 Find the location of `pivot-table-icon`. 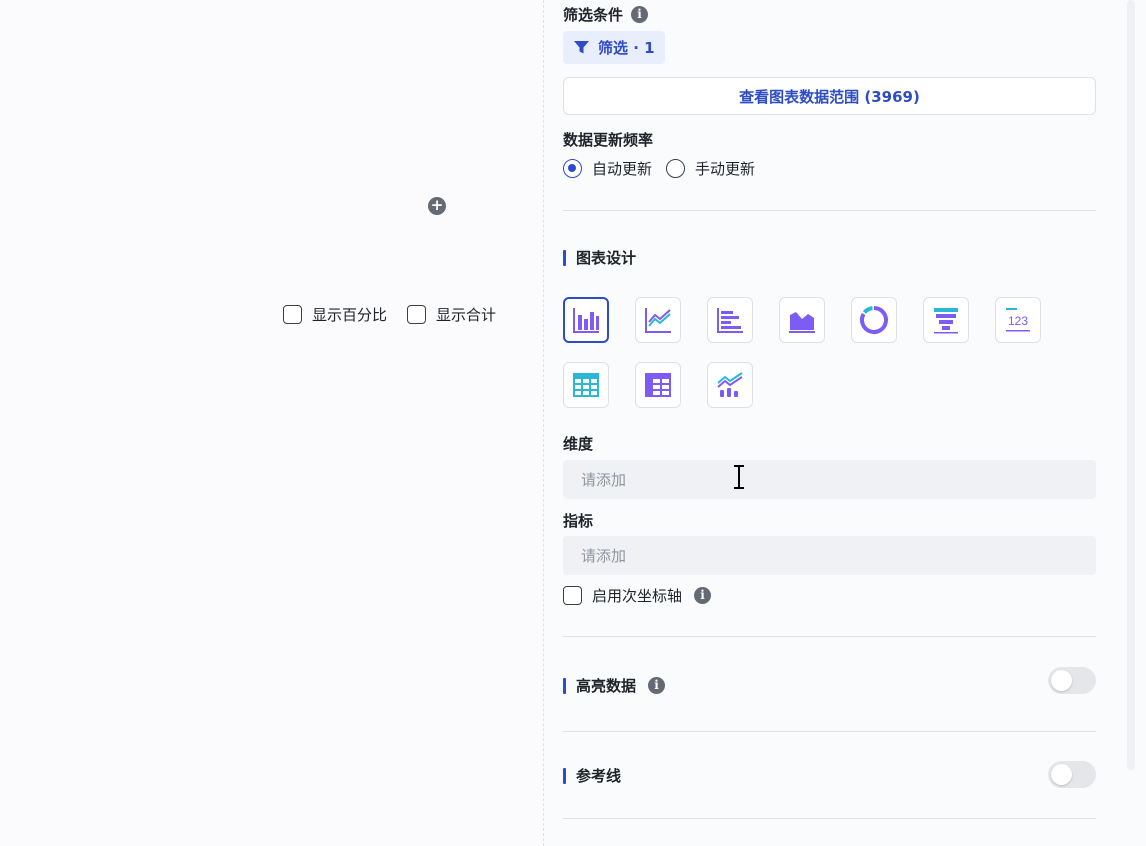

pivot-table-icon is located at coordinates (658, 385).